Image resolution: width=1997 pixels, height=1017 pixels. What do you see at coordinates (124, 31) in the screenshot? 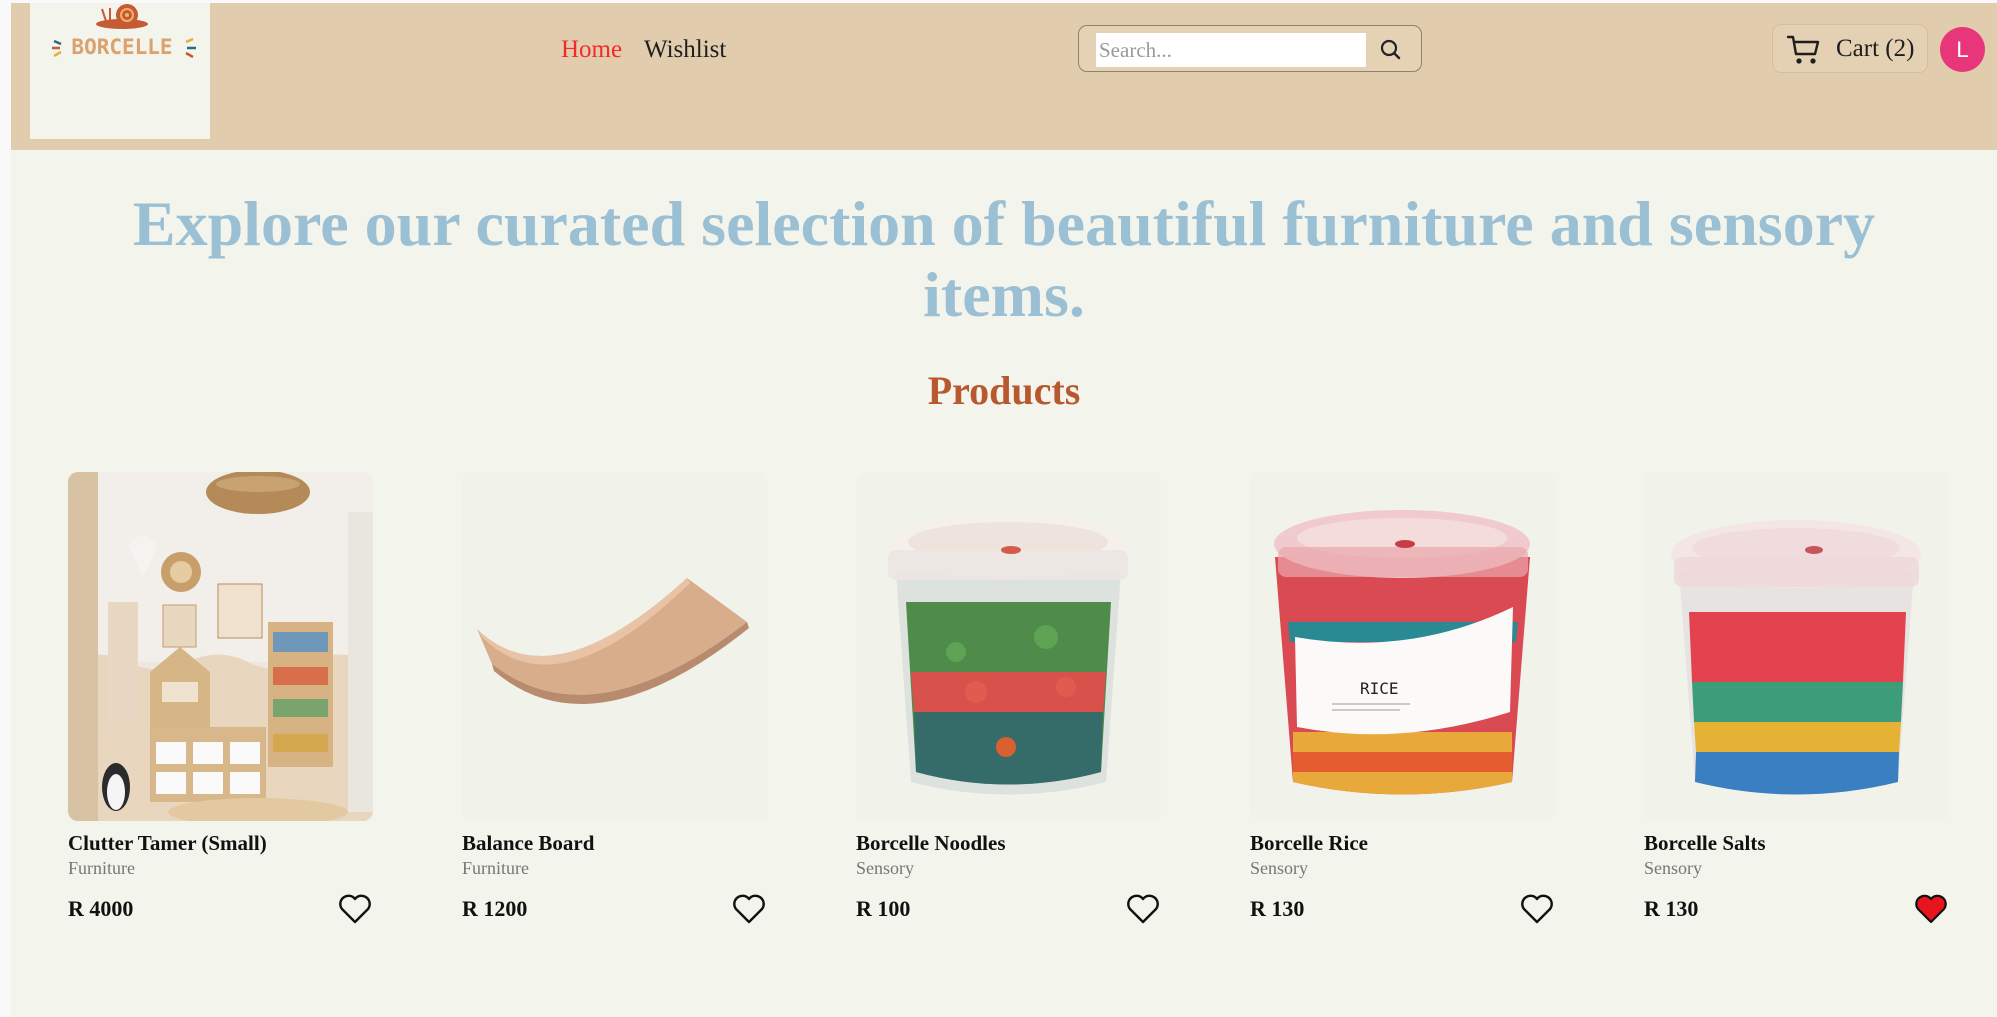
I see `snail-logo-icon: BORCELLE` at bounding box center [124, 31].